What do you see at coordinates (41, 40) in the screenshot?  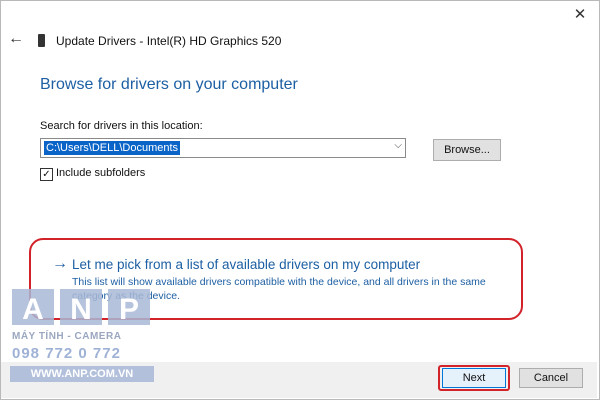 I see `device-icon` at bounding box center [41, 40].